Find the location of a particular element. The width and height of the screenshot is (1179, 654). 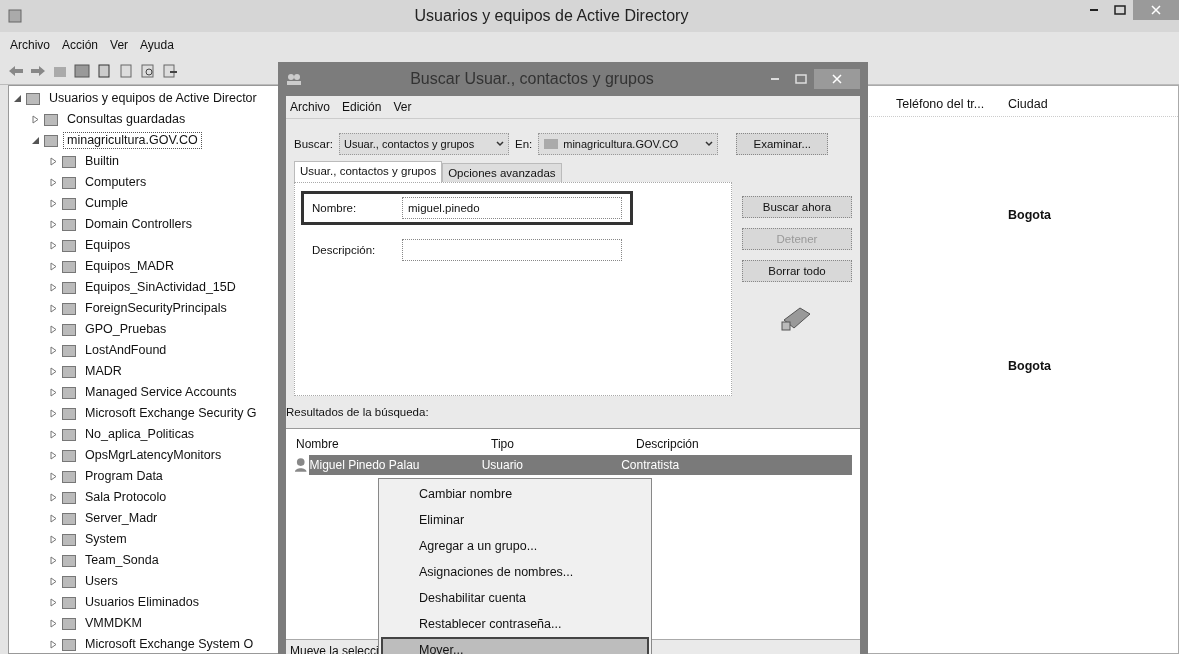

menu-item: Acción is located at coordinates (80, 45).